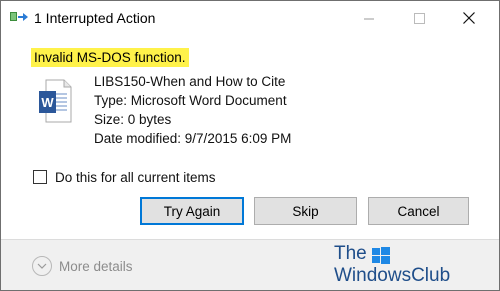 The image size is (500, 291). I want to click on watermark-line2: WindowsClub, so click(392, 275).